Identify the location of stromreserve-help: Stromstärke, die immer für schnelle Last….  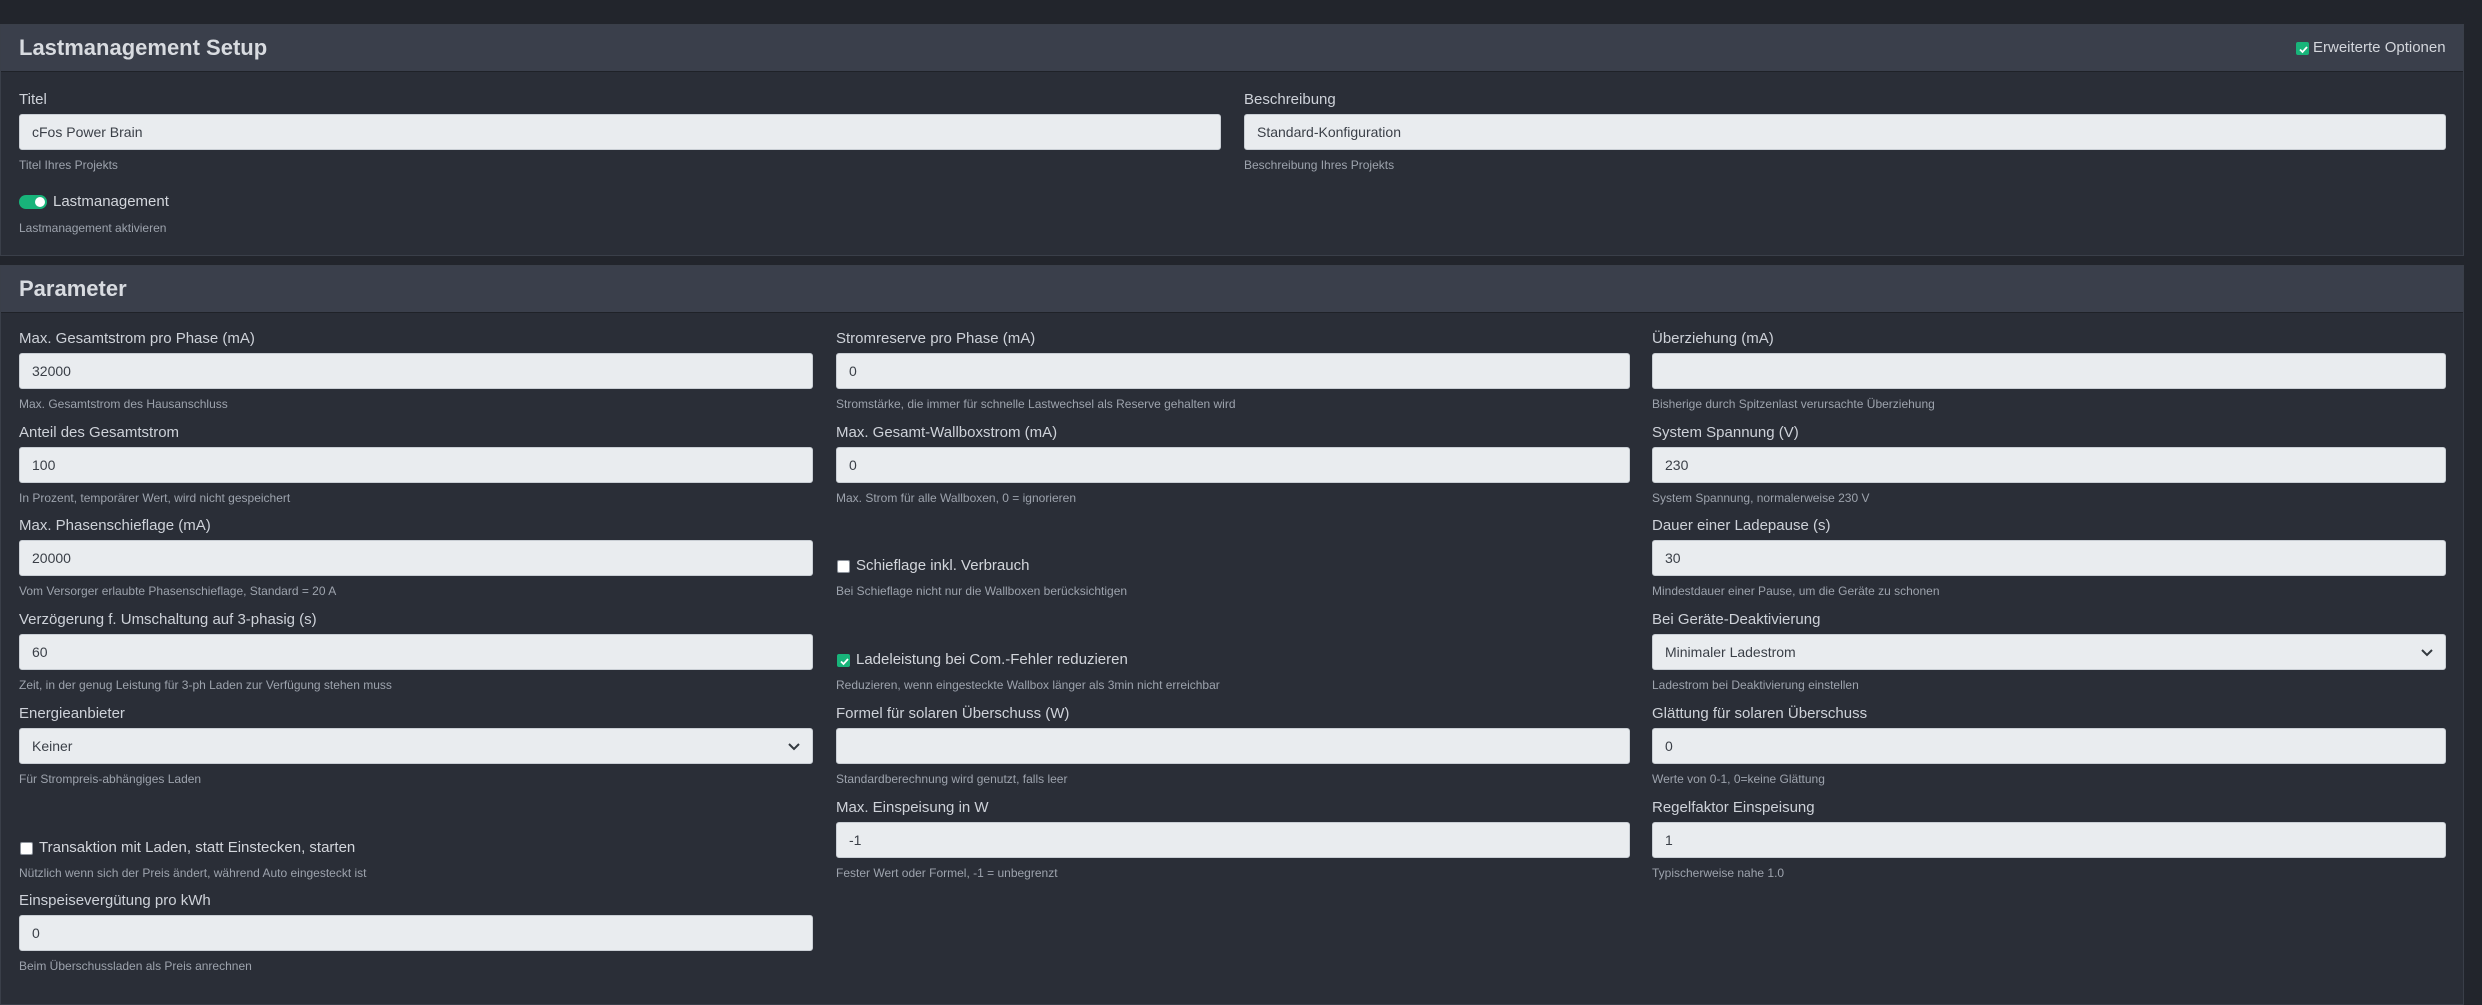
(1036, 404).